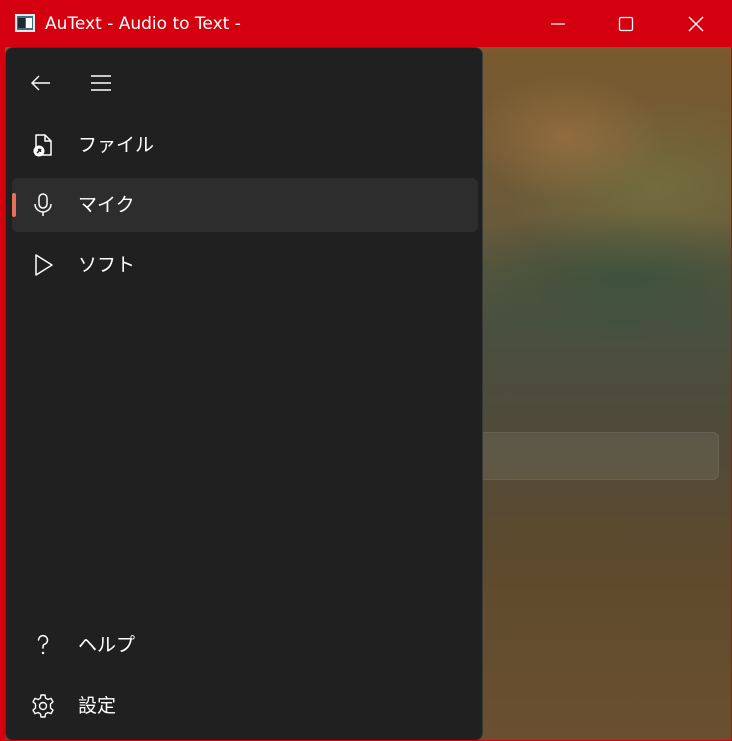  I want to click on back-arrow-icon, so click(40, 83).